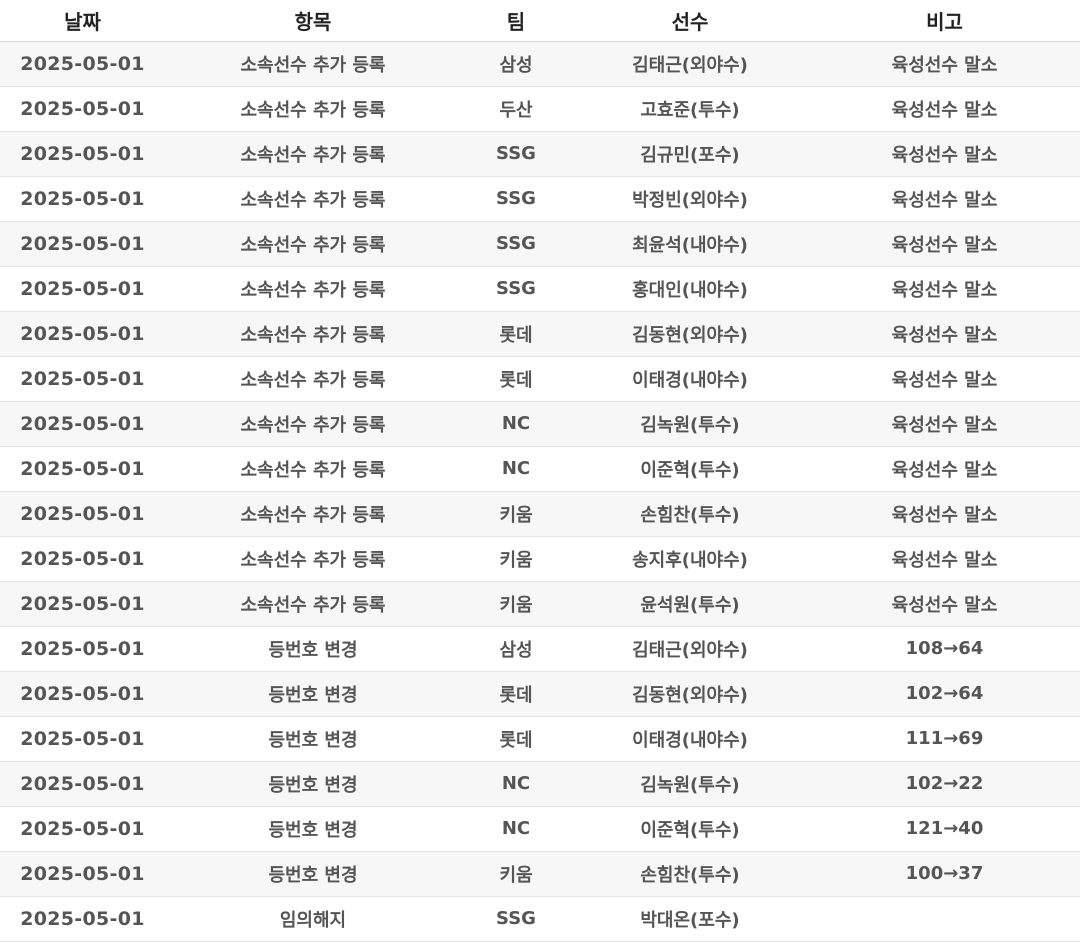 Image resolution: width=1080 pixels, height=945 pixels. What do you see at coordinates (944, 649) in the screenshot?
I see `cell-note: 108→64` at bounding box center [944, 649].